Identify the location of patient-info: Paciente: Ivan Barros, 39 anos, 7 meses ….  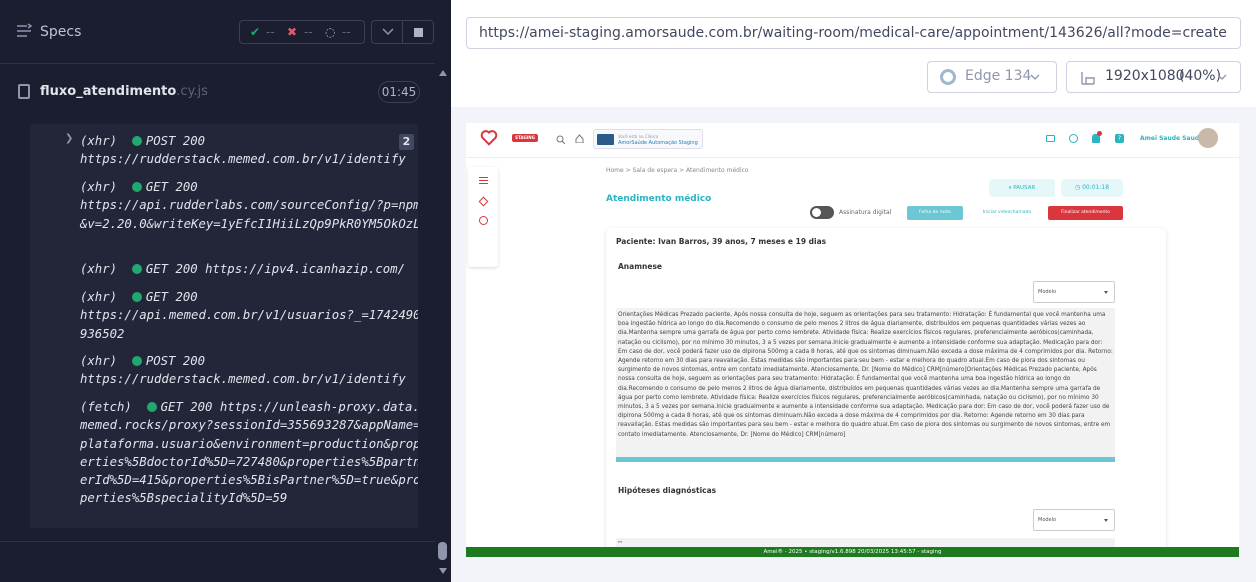
(721, 241).